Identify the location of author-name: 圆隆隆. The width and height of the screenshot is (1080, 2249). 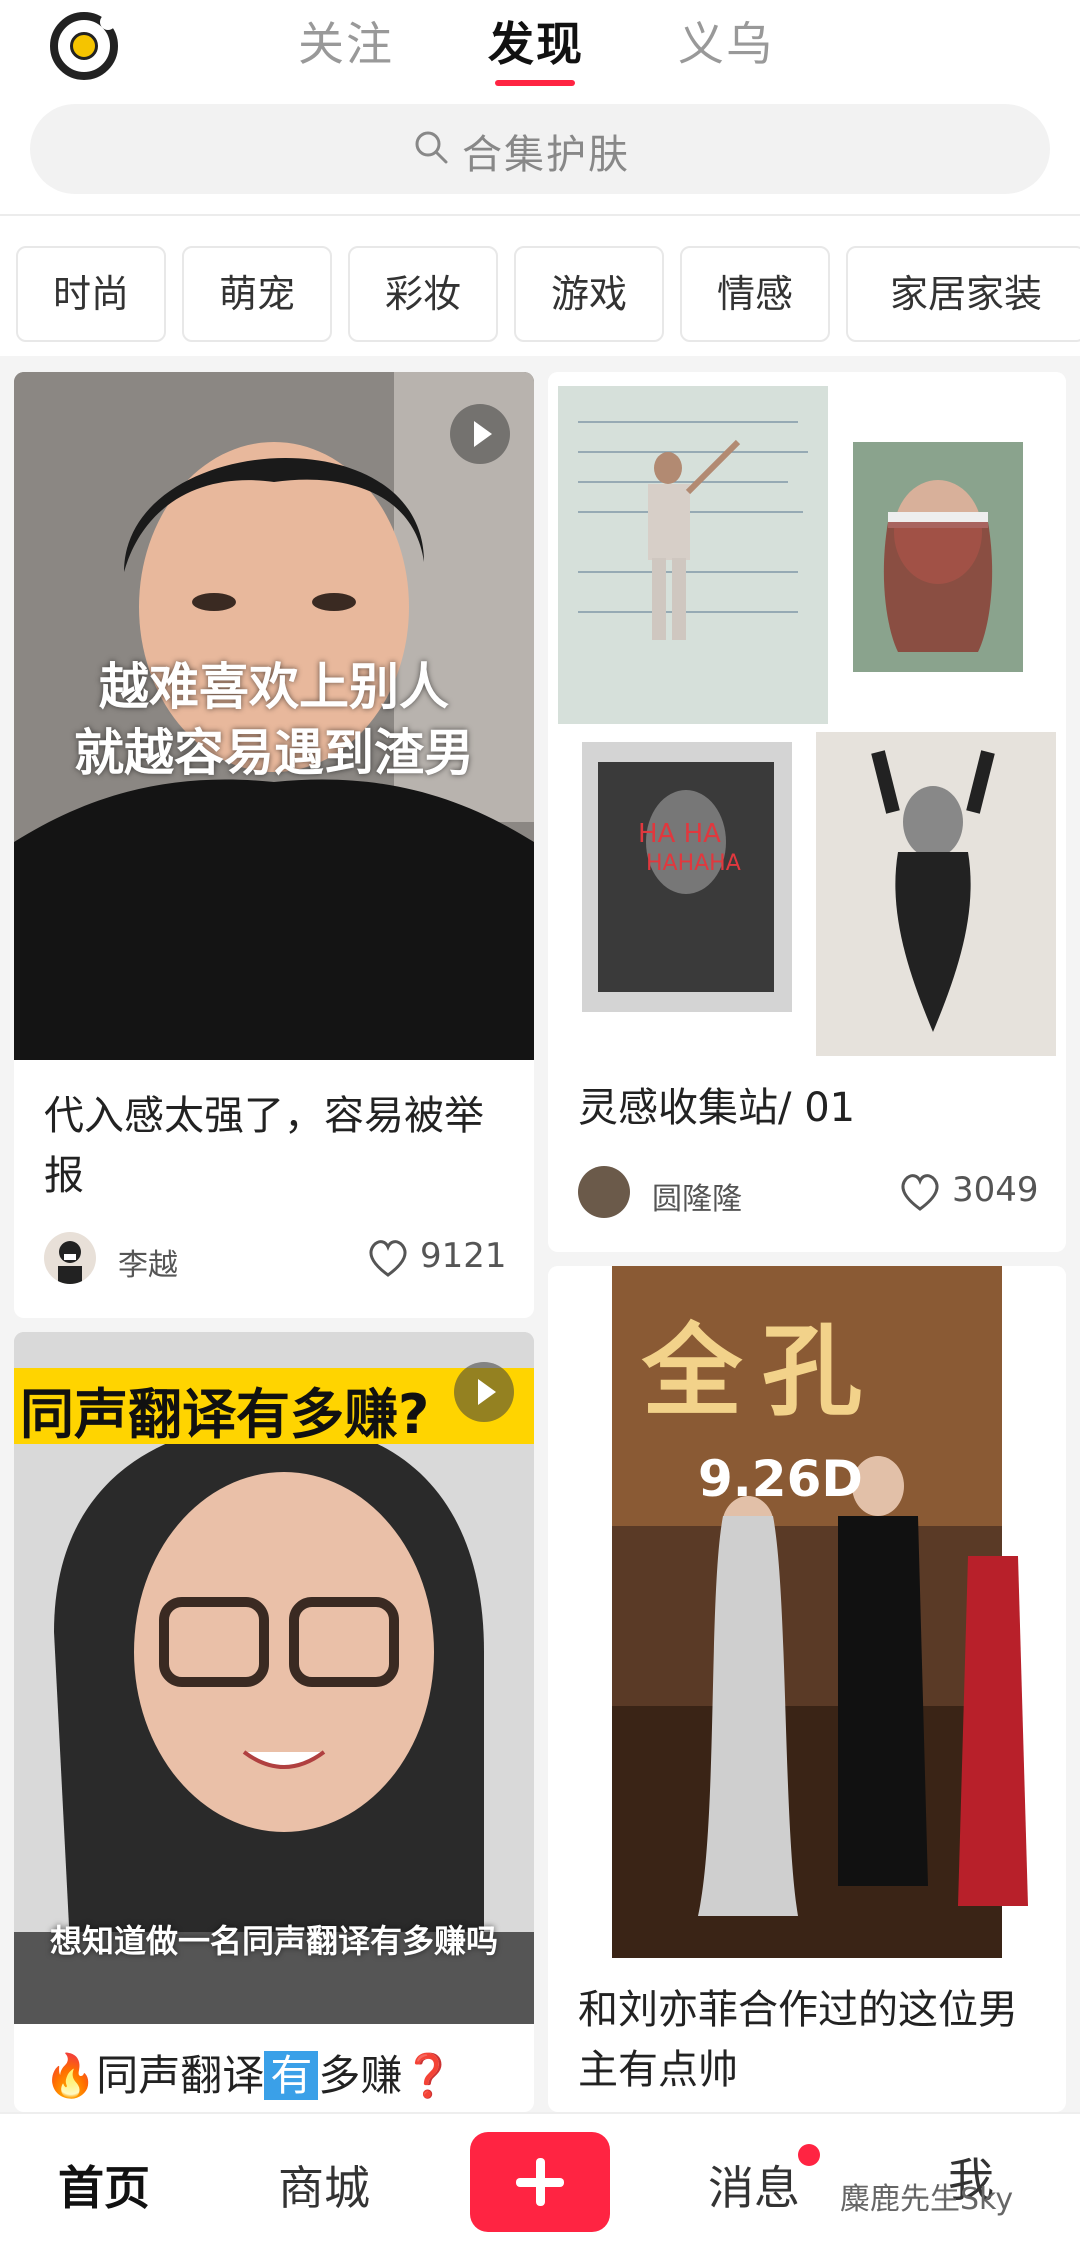
(697, 1196).